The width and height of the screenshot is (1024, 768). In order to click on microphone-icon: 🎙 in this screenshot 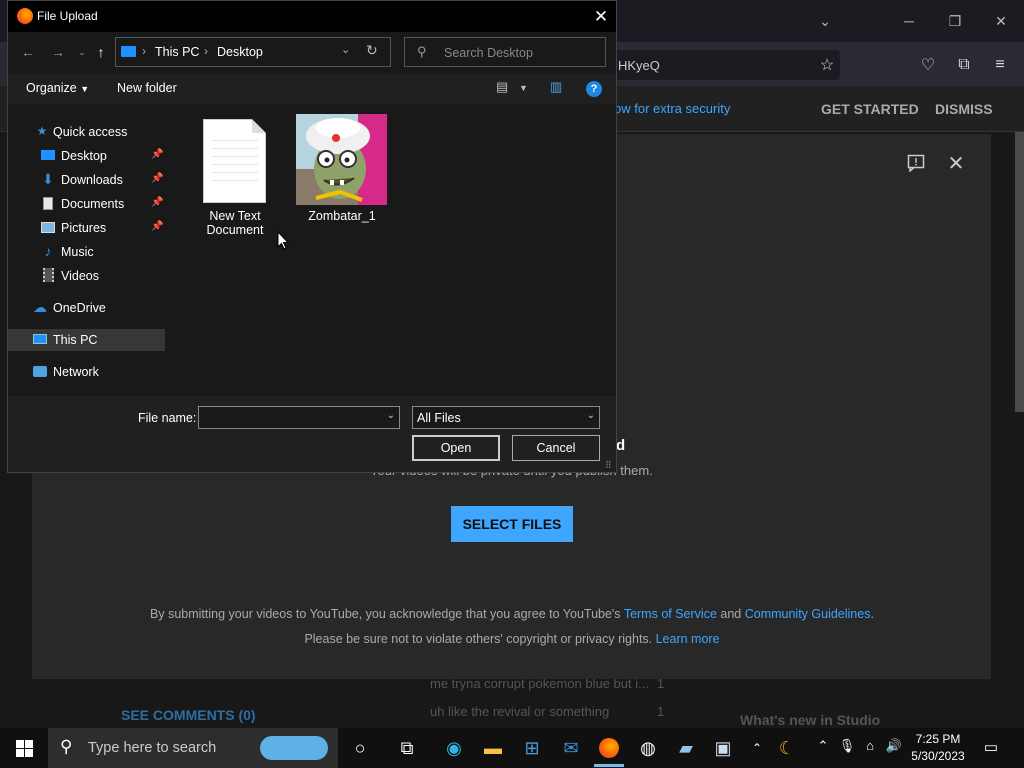, I will do `click(847, 746)`.